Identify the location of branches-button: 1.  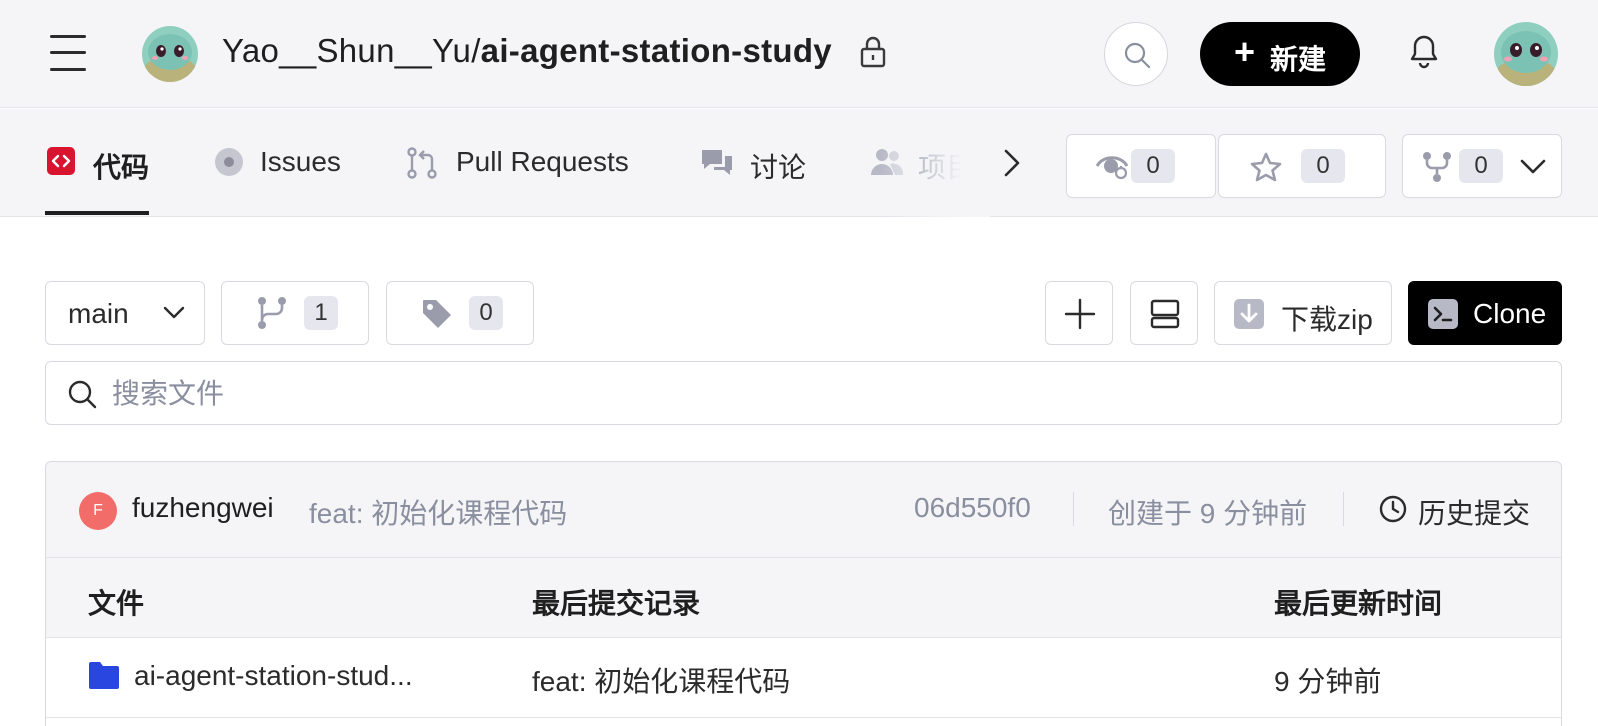
(295, 313).